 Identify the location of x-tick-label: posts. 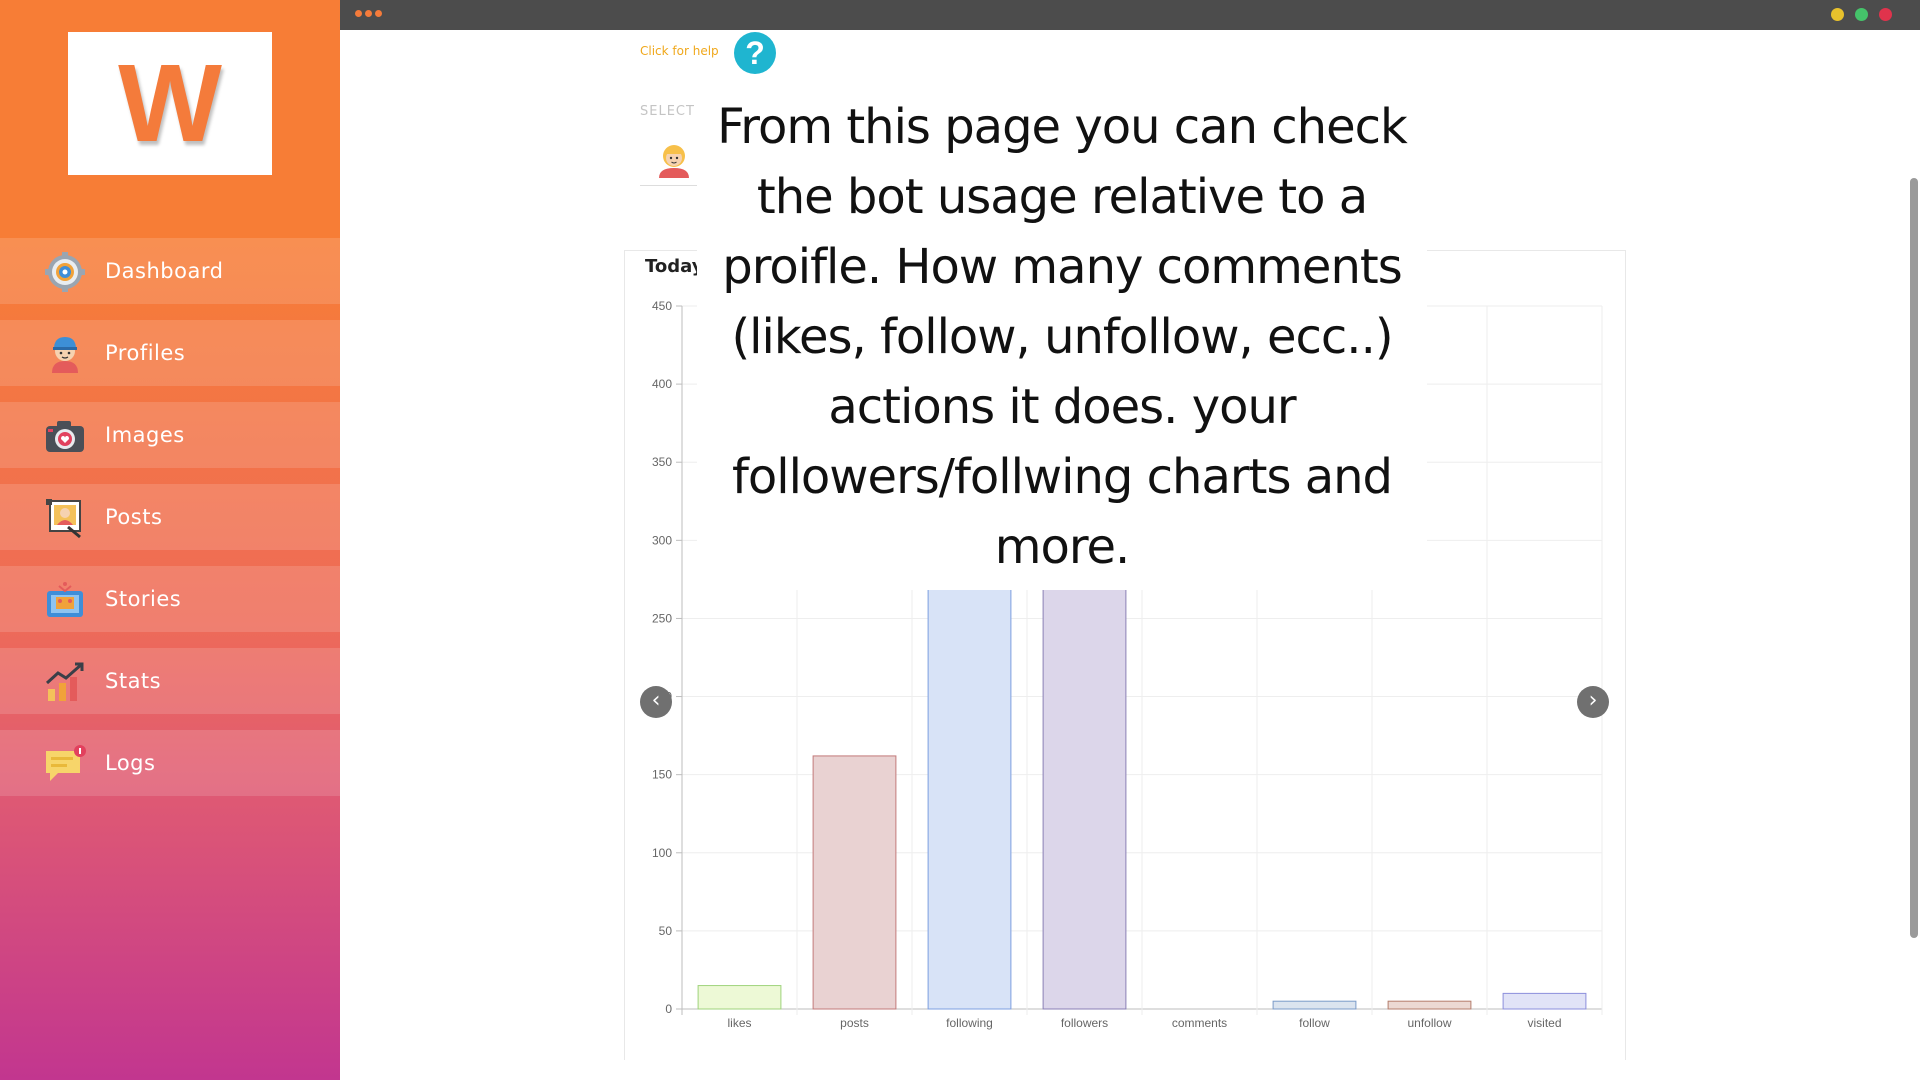
(854, 1023).